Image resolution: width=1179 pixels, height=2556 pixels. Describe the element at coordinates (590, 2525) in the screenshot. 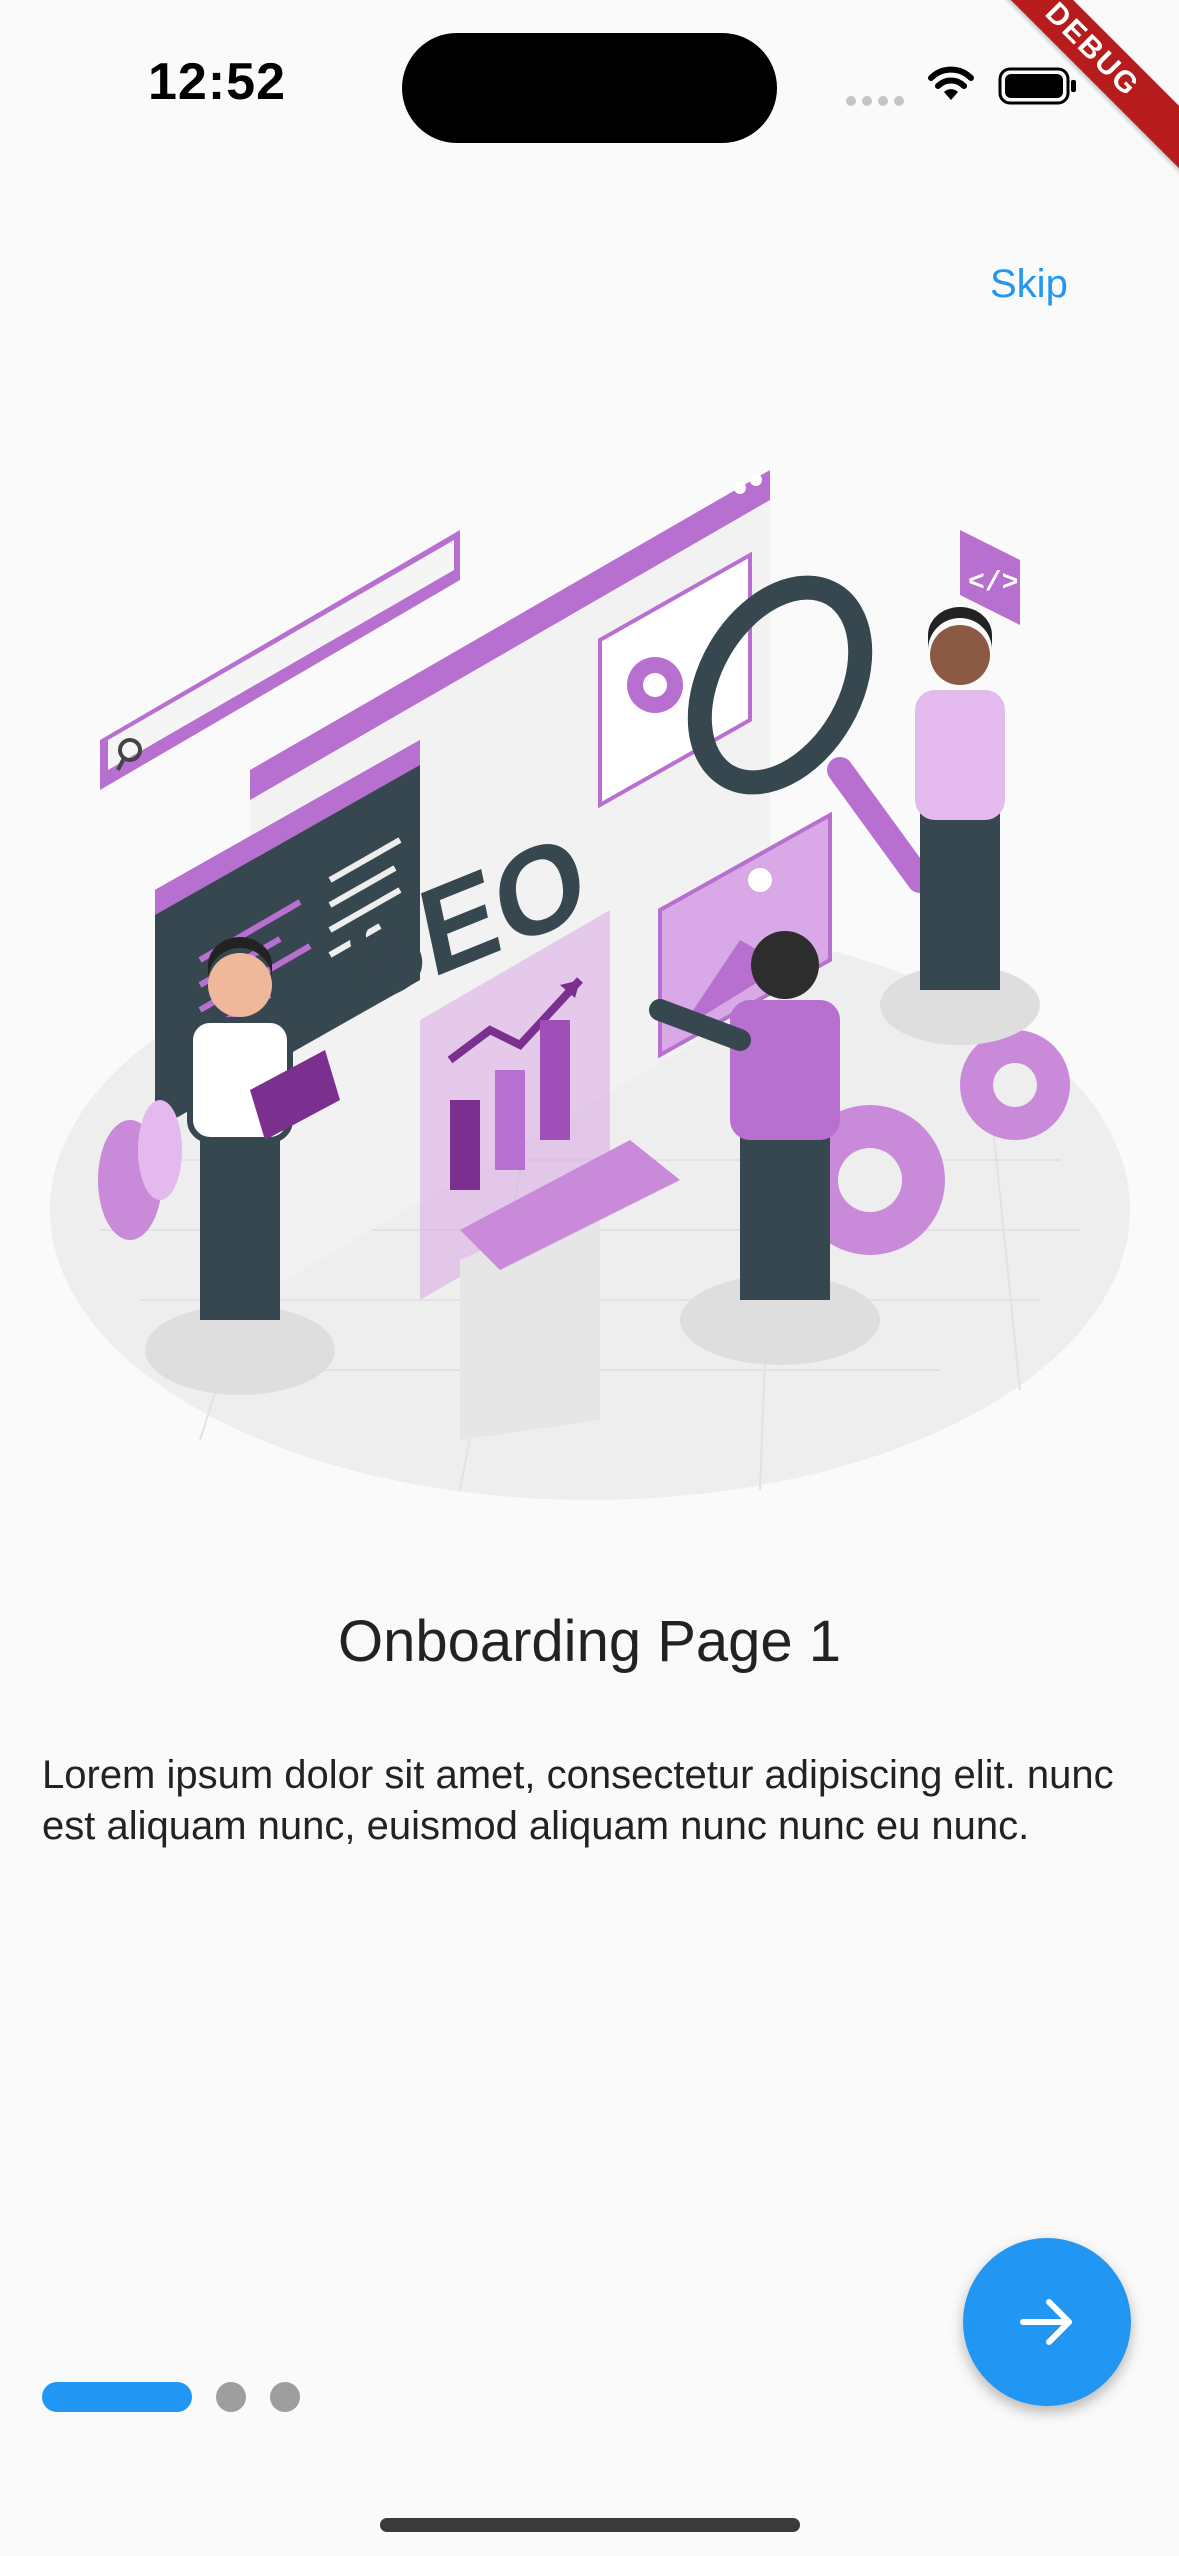

I see `home-indicator` at that location.